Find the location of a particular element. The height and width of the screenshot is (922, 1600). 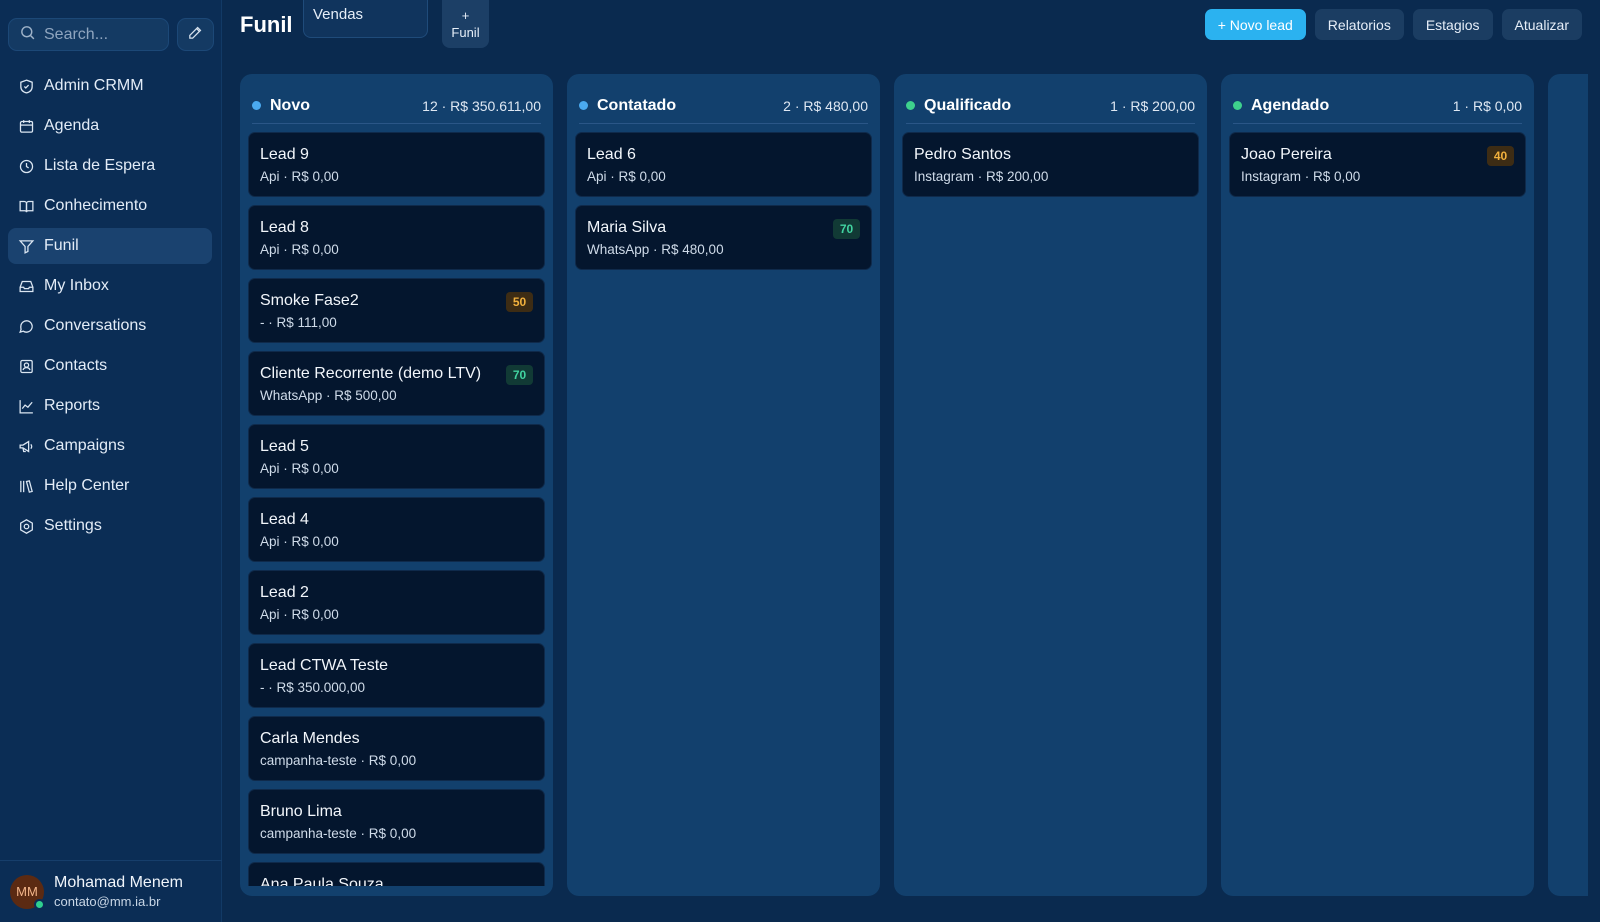

lead-card-subtitle: WhatsApp · R$ 480,00 is located at coordinates (655, 249).